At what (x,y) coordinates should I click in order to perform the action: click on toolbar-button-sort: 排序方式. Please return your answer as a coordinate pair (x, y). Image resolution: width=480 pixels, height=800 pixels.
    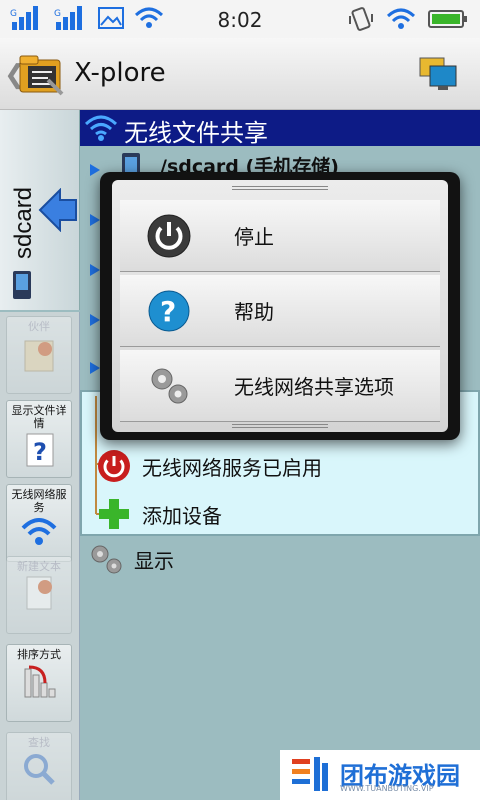
    Looking at the image, I should click on (39, 683).